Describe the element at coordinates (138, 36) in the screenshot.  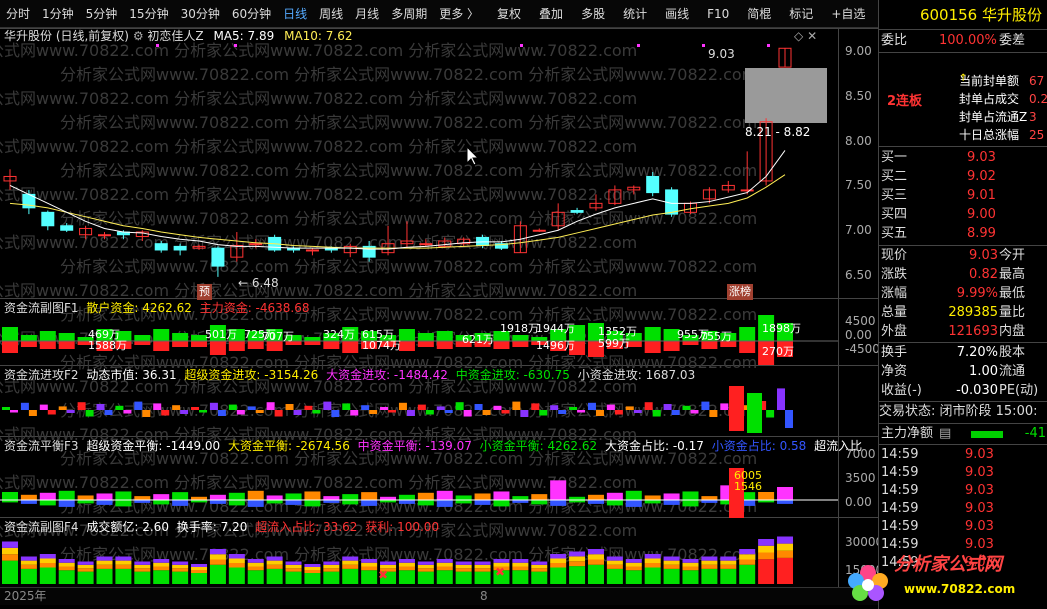
I see `settings-icon: ⚙` at that location.